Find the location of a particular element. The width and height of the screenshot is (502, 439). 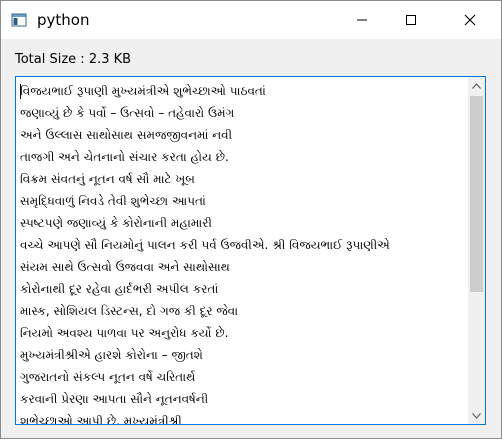

scroll-up-arrow-icon is located at coordinates (476, 85).